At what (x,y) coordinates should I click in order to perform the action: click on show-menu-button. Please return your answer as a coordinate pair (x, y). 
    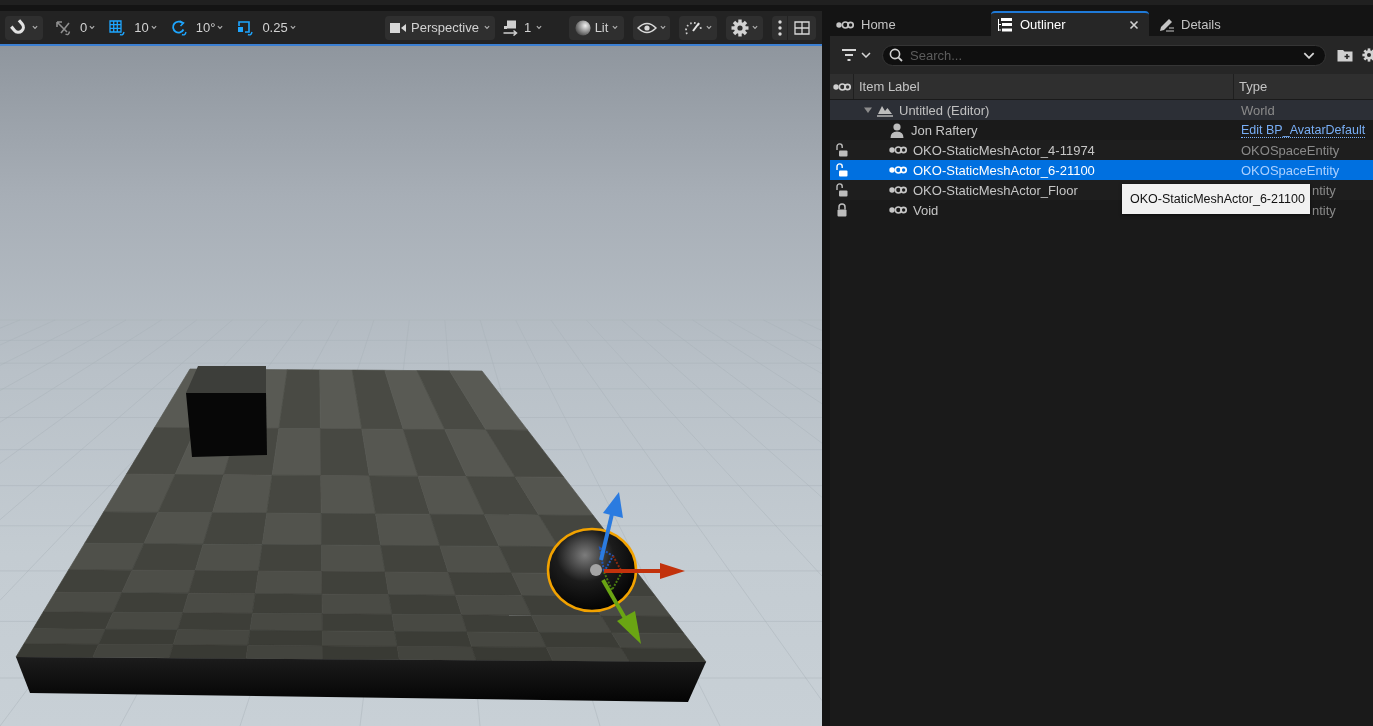
    Looking at the image, I should click on (651, 27).